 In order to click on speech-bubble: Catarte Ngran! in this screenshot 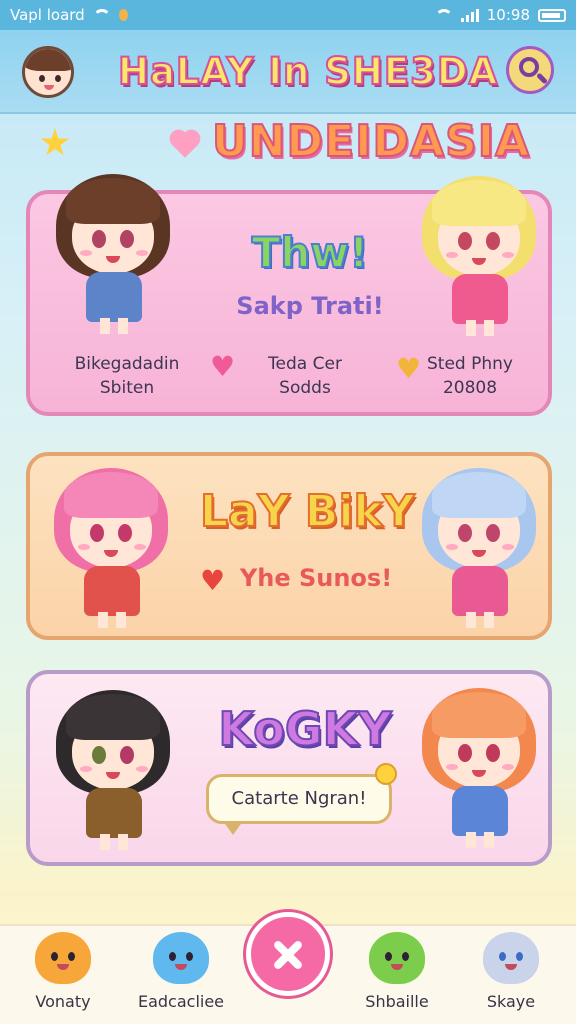, I will do `click(301, 799)`.